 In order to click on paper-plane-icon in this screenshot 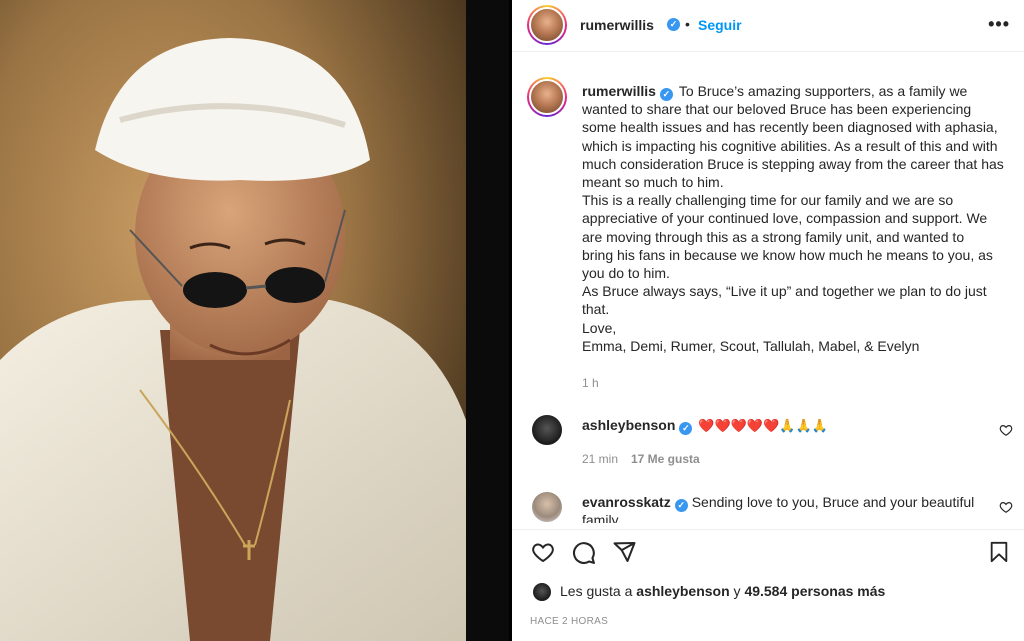, I will do `click(624, 552)`.